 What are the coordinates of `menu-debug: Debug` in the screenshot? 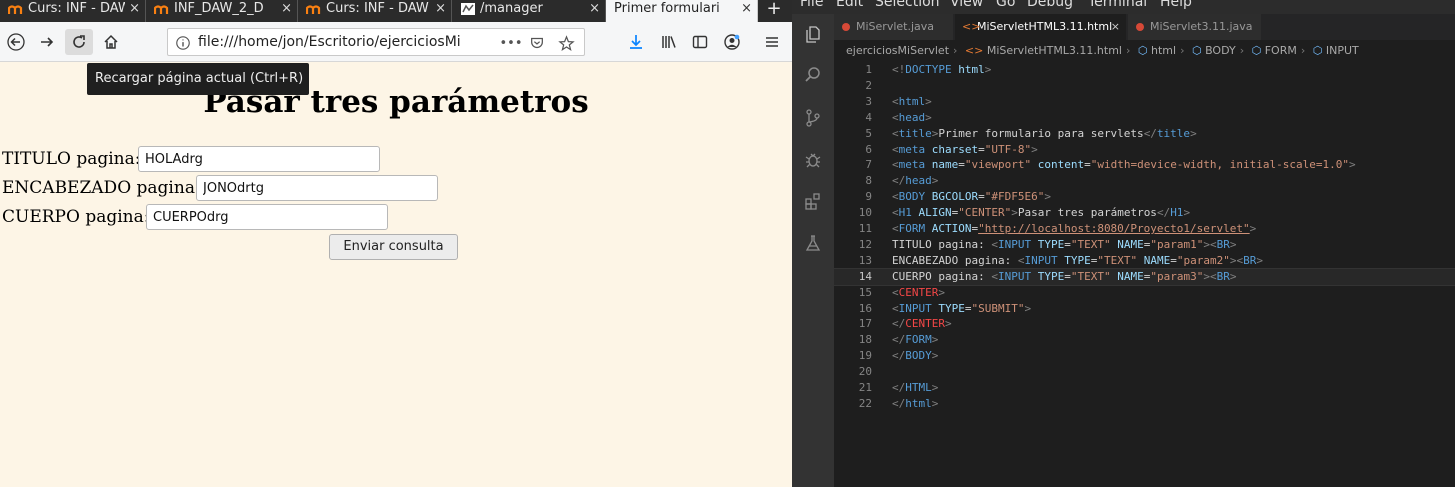 It's located at (1050, 5).